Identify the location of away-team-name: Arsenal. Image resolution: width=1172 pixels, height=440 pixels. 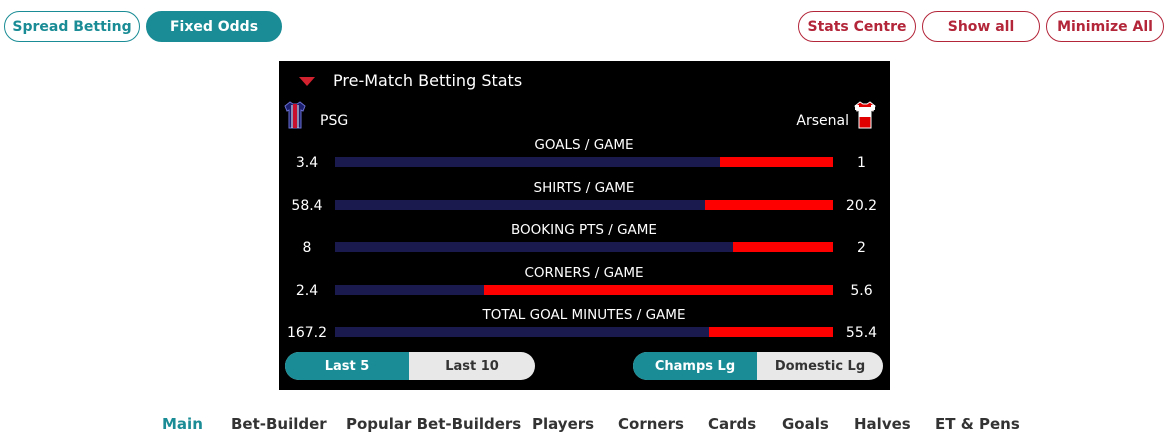
(822, 121).